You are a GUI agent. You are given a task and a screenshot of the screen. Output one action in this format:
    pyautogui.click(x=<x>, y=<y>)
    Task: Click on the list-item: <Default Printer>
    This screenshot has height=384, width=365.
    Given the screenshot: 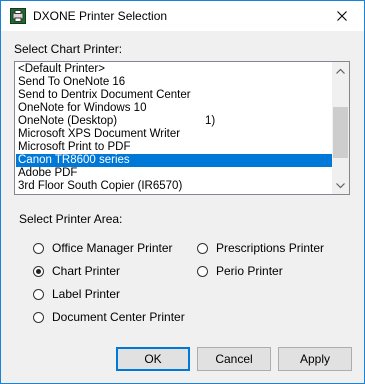 What is the action you would take?
    pyautogui.click(x=174, y=69)
    